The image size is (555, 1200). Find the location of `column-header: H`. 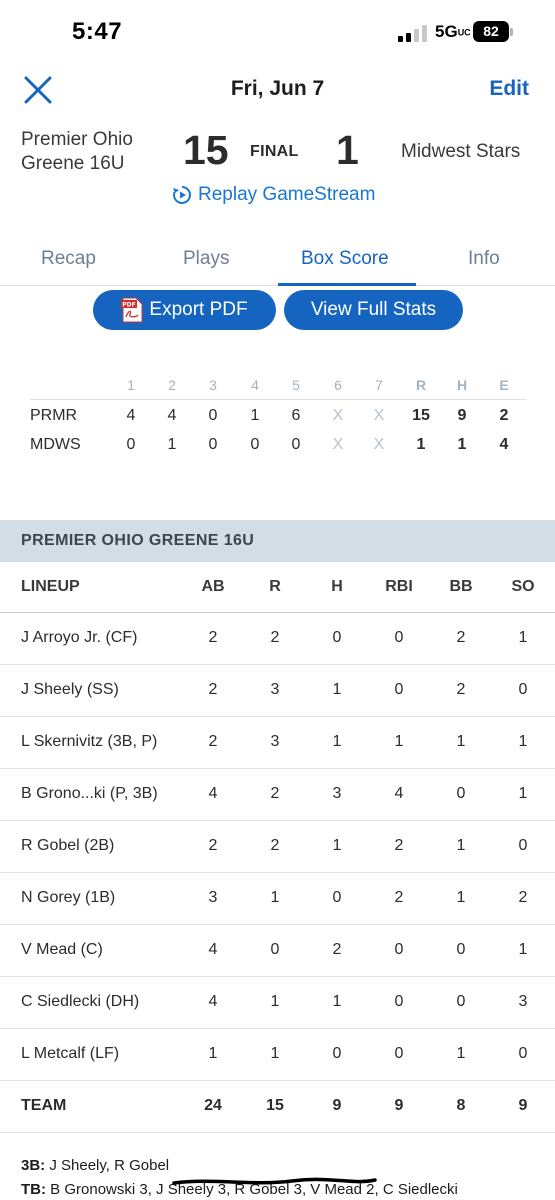

column-header: H is located at coordinates (337, 587).